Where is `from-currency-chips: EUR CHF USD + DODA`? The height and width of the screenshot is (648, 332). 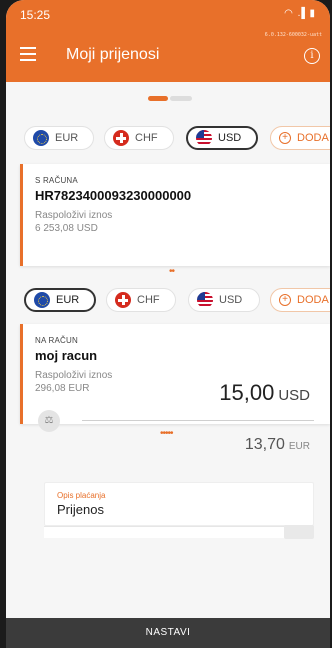
from-currency-chips: EUR CHF USD + DODA is located at coordinates (168, 139).